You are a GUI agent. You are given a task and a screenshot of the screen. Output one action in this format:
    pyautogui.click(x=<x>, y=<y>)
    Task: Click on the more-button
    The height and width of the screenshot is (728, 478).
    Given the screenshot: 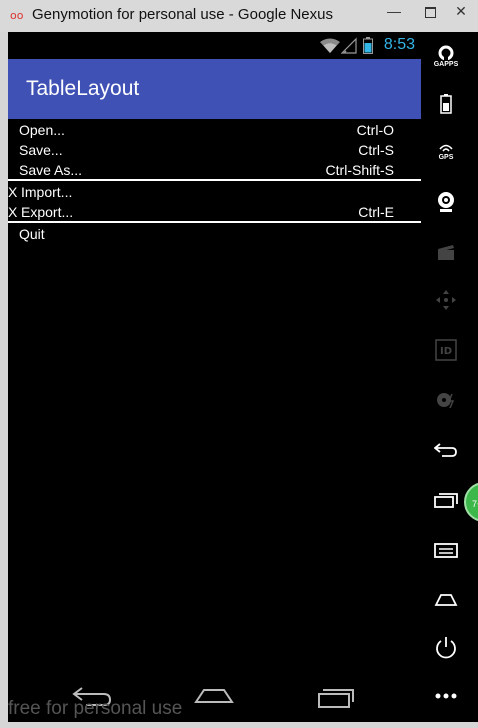 What is the action you would take?
    pyautogui.click(x=446, y=696)
    